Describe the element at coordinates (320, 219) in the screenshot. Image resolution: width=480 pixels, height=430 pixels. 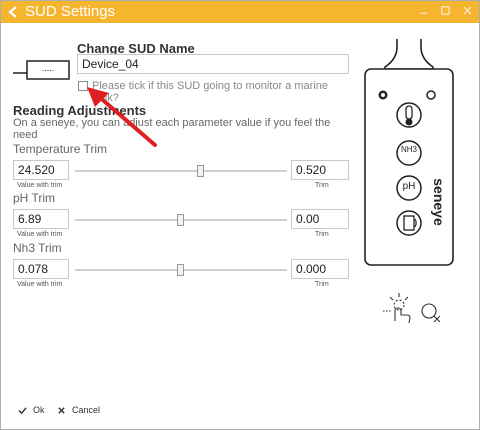
I see `ph-trim-input` at that location.